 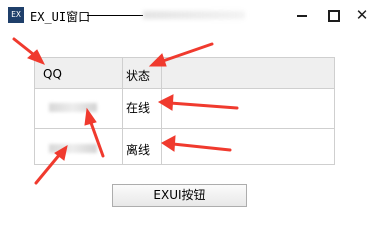 I want to click on close-button: ✕, so click(x=362, y=15).